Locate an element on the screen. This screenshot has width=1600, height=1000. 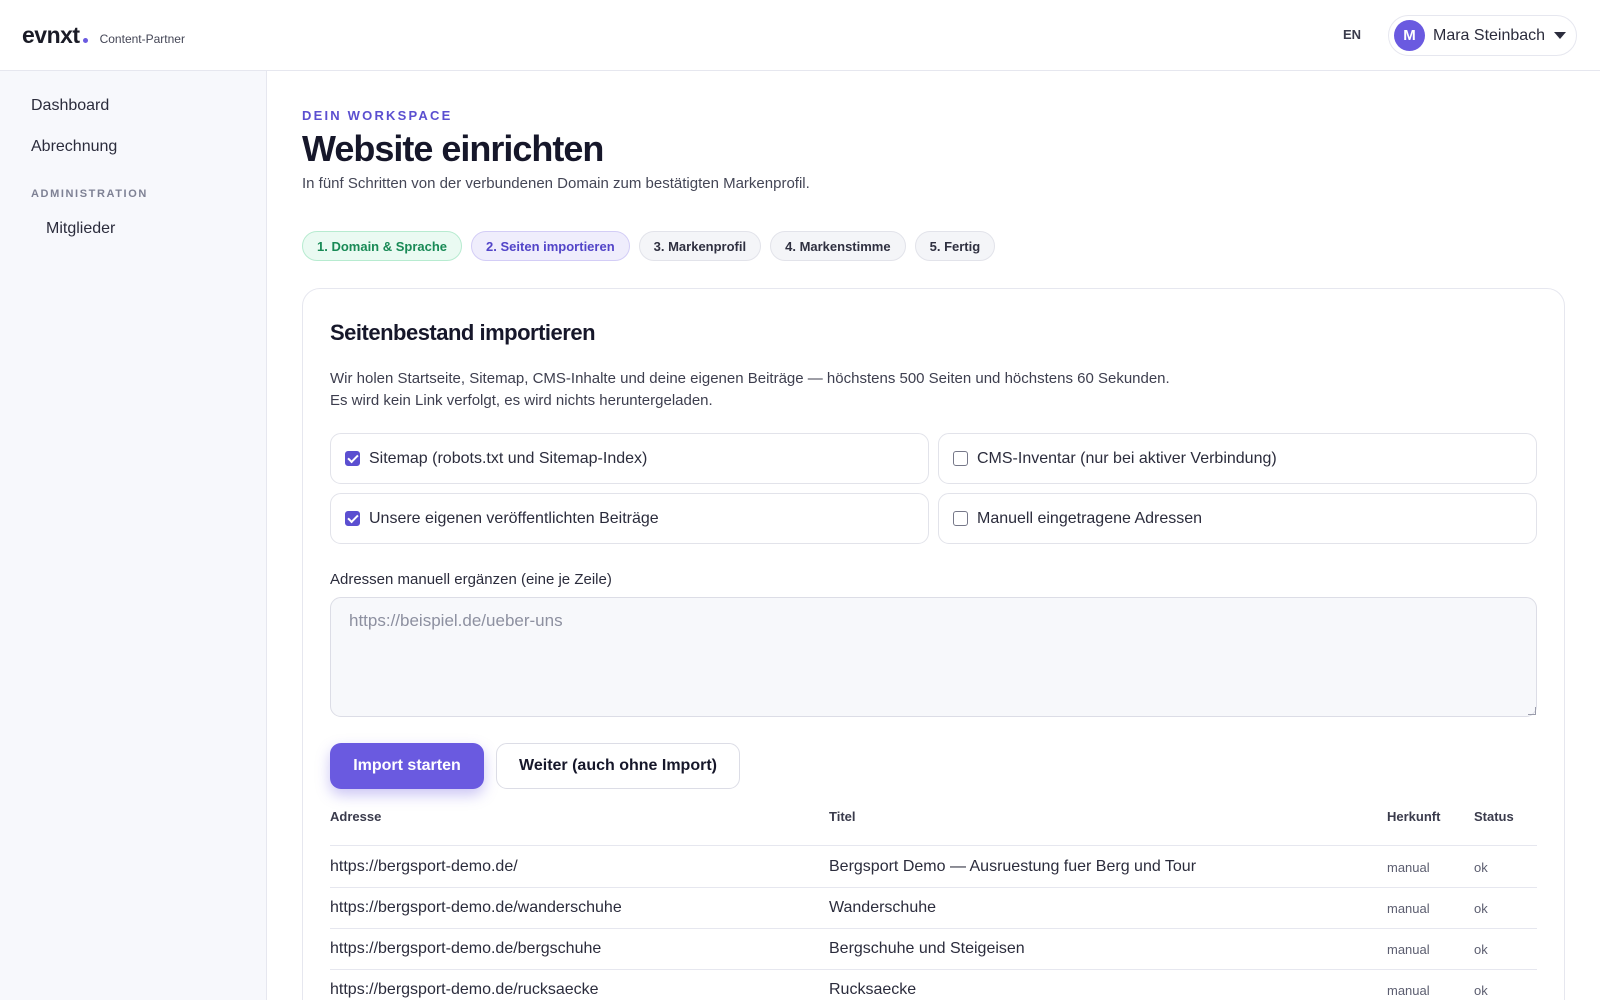
option-sitemap: Sitemap (robots.txt und Sitemap-Index) is located at coordinates (629, 458).